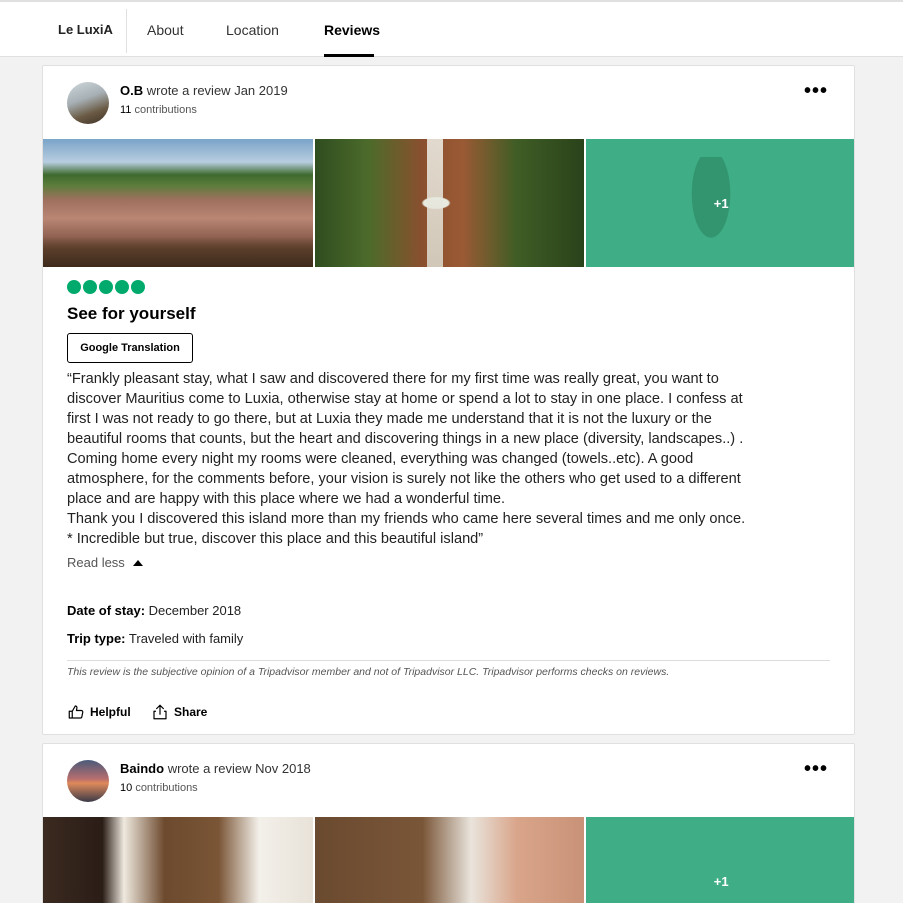 The width and height of the screenshot is (903, 903). I want to click on thumbs-up-icon, so click(76, 712).